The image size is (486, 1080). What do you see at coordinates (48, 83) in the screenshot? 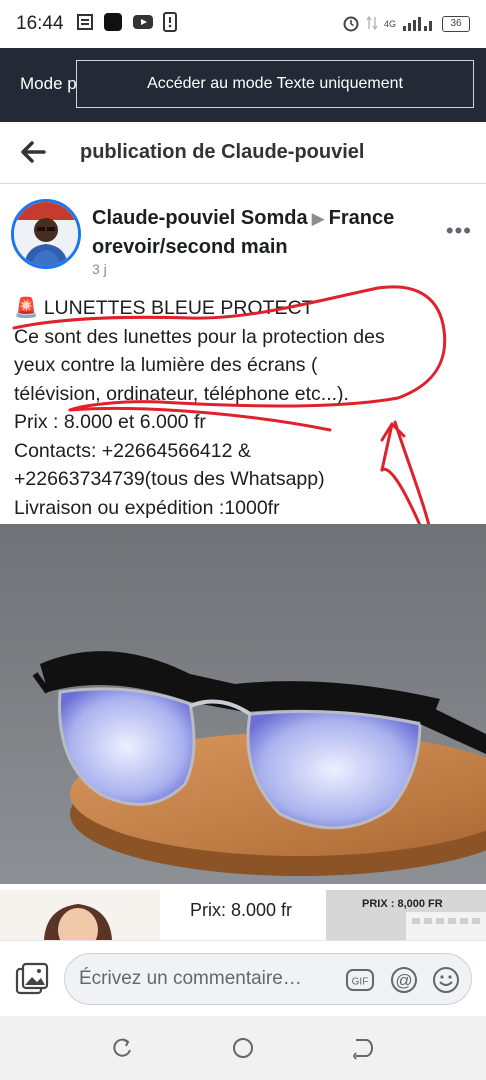
I see `mode-label: Mode p` at bounding box center [48, 83].